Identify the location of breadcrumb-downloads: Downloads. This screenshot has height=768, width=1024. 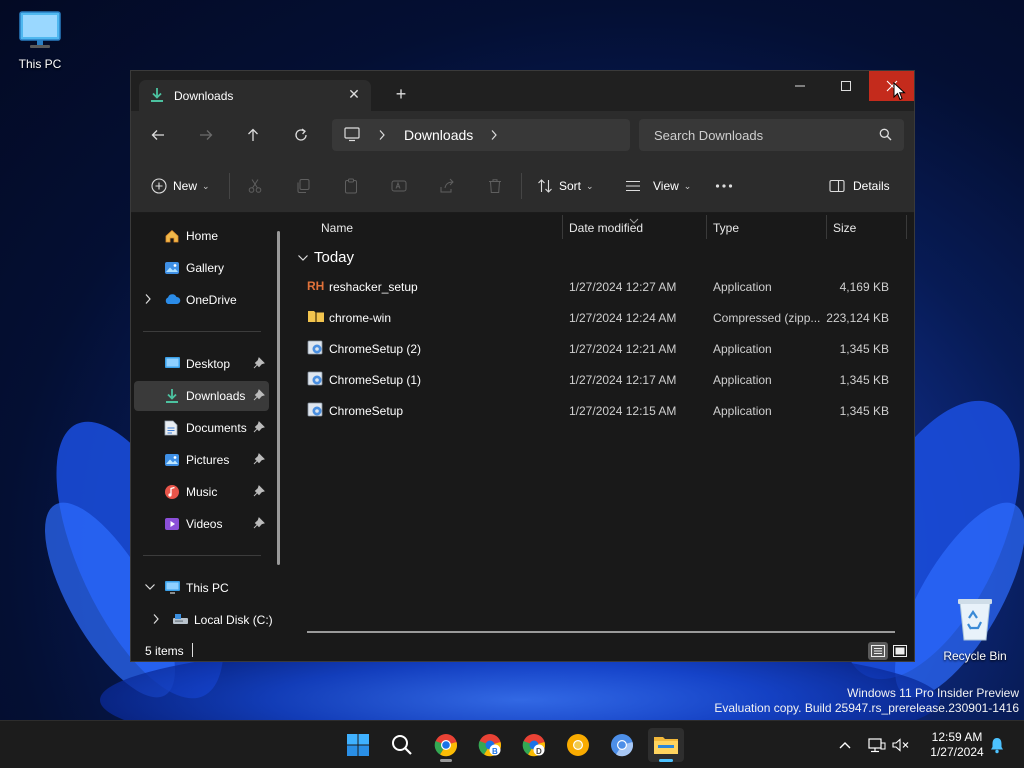
(438, 135).